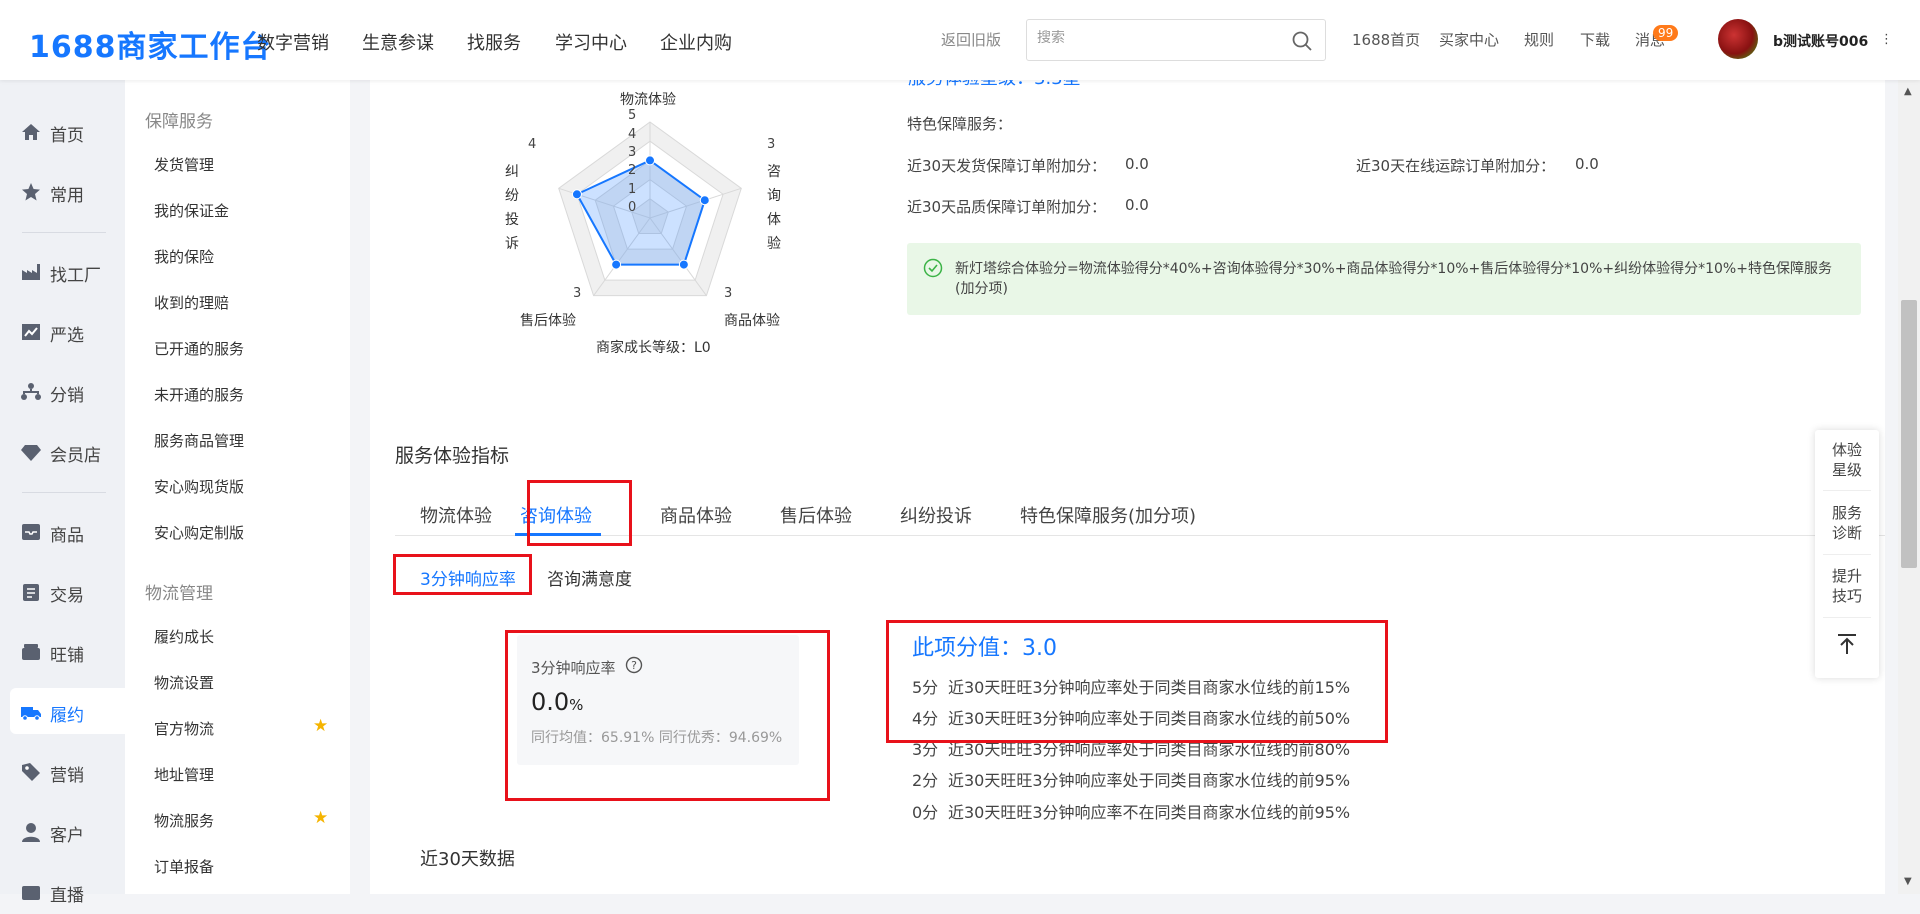 This screenshot has height=914, width=1920. What do you see at coordinates (1131, 811) in the screenshot?
I see `score-rule: 0分 近30天旺旺3分钟响应率不在同类目商家水位线的前95%` at bounding box center [1131, 811].